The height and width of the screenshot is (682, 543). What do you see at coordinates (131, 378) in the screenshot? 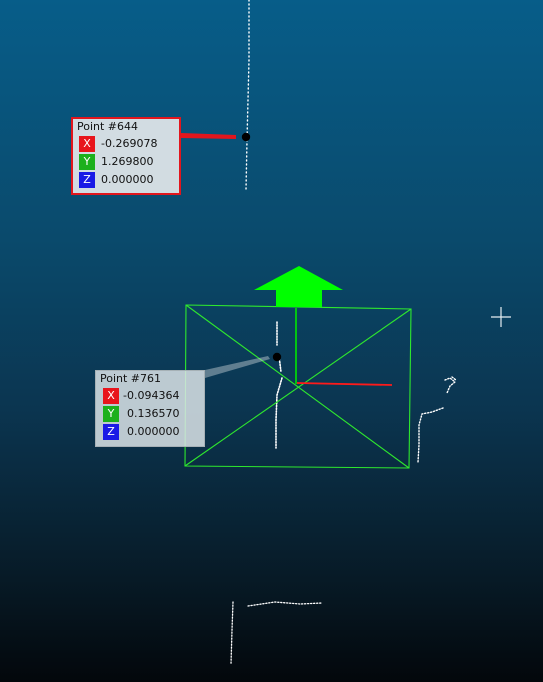
I see `point-label-title: Point #761` at bounding box center [131, 378].